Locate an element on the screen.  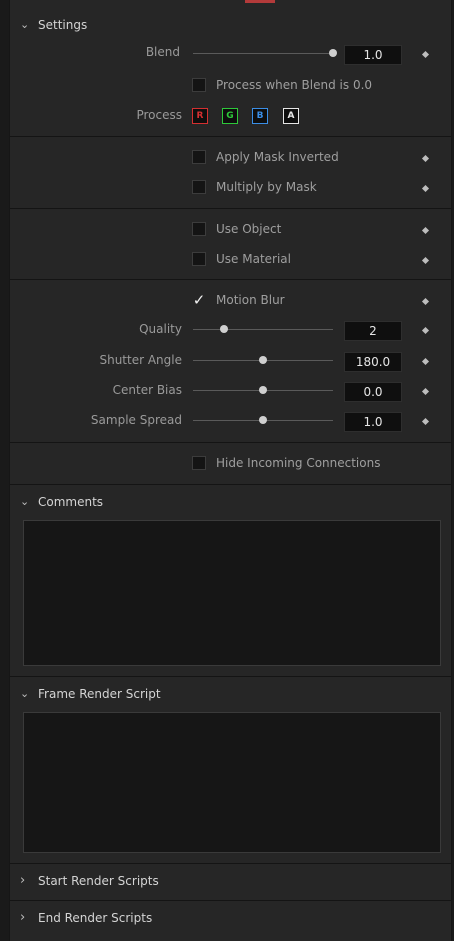
blend-slider-track is located at coordinates (263, 53).